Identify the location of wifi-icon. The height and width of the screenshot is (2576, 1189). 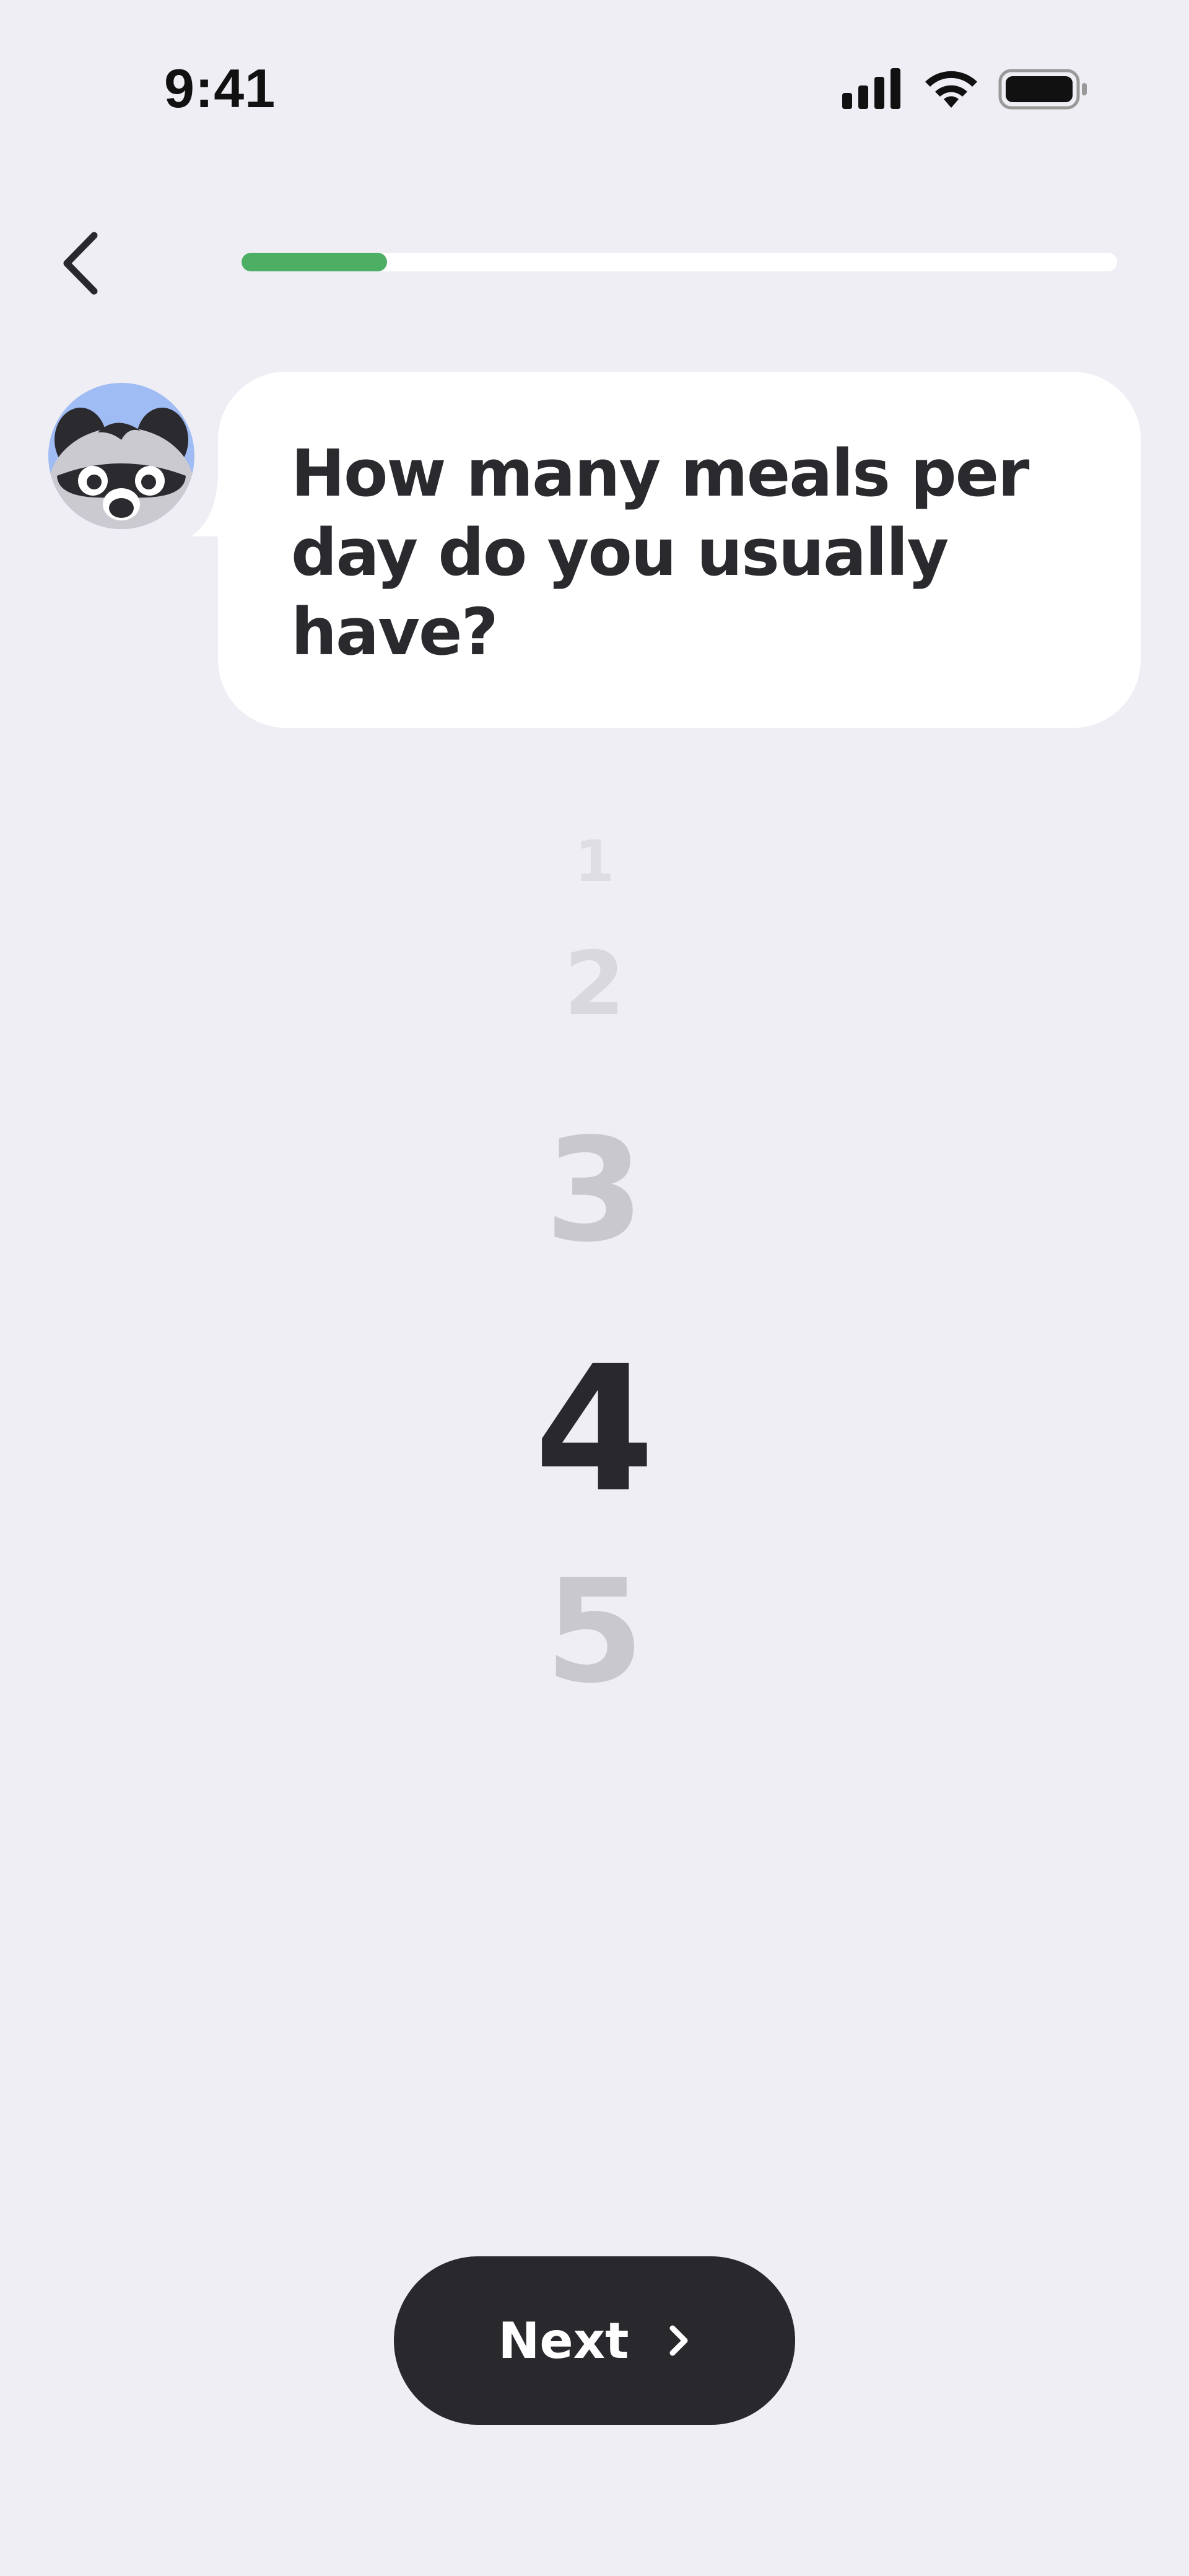
(951, 89).